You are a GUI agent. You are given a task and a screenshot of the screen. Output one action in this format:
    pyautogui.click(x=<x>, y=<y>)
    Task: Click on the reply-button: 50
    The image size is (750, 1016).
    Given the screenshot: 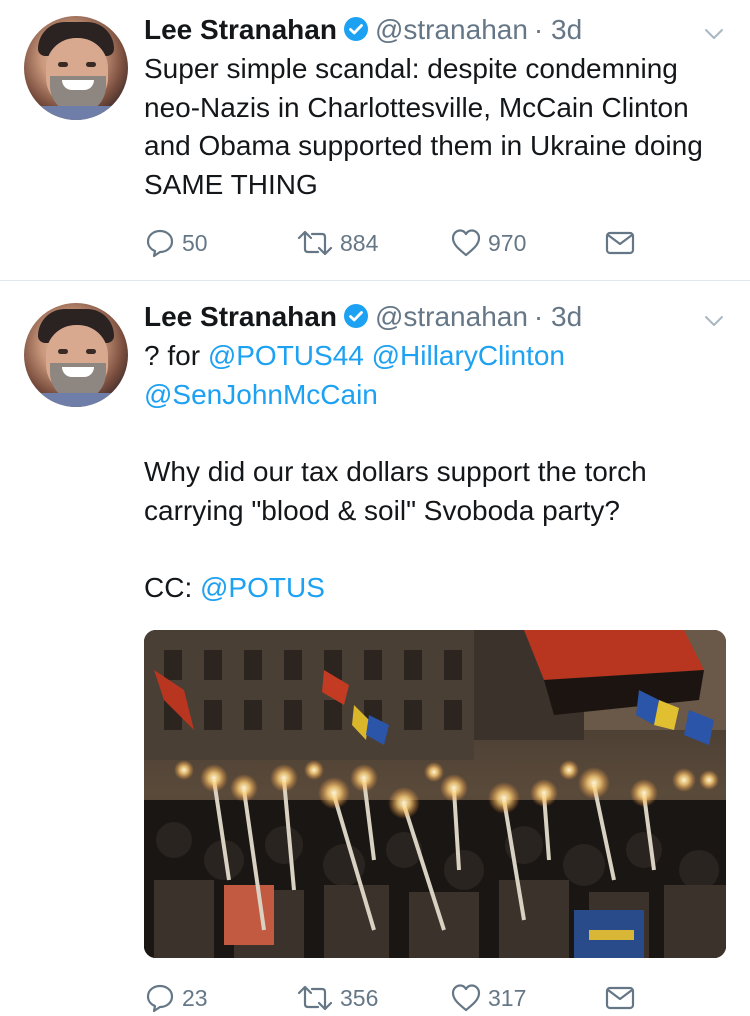 What is the action you would take?
    pyautogui.click(x=176, y=243)
    